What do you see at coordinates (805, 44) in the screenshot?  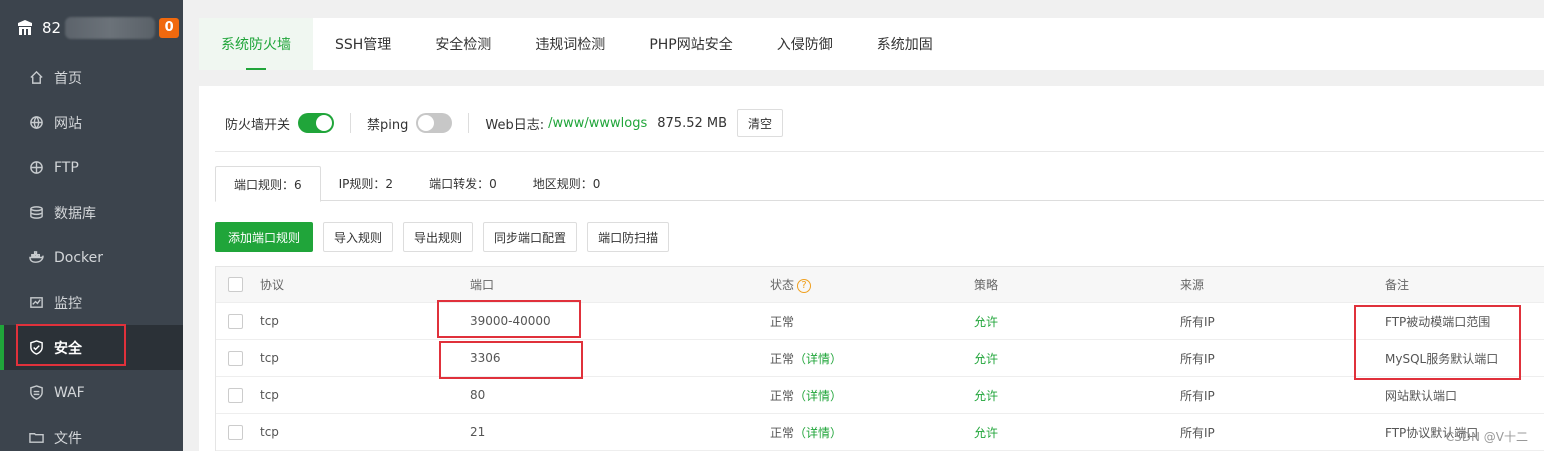 I see `tab-intrusion-prevention: 入侵防御` at bounding box center [805, 44].